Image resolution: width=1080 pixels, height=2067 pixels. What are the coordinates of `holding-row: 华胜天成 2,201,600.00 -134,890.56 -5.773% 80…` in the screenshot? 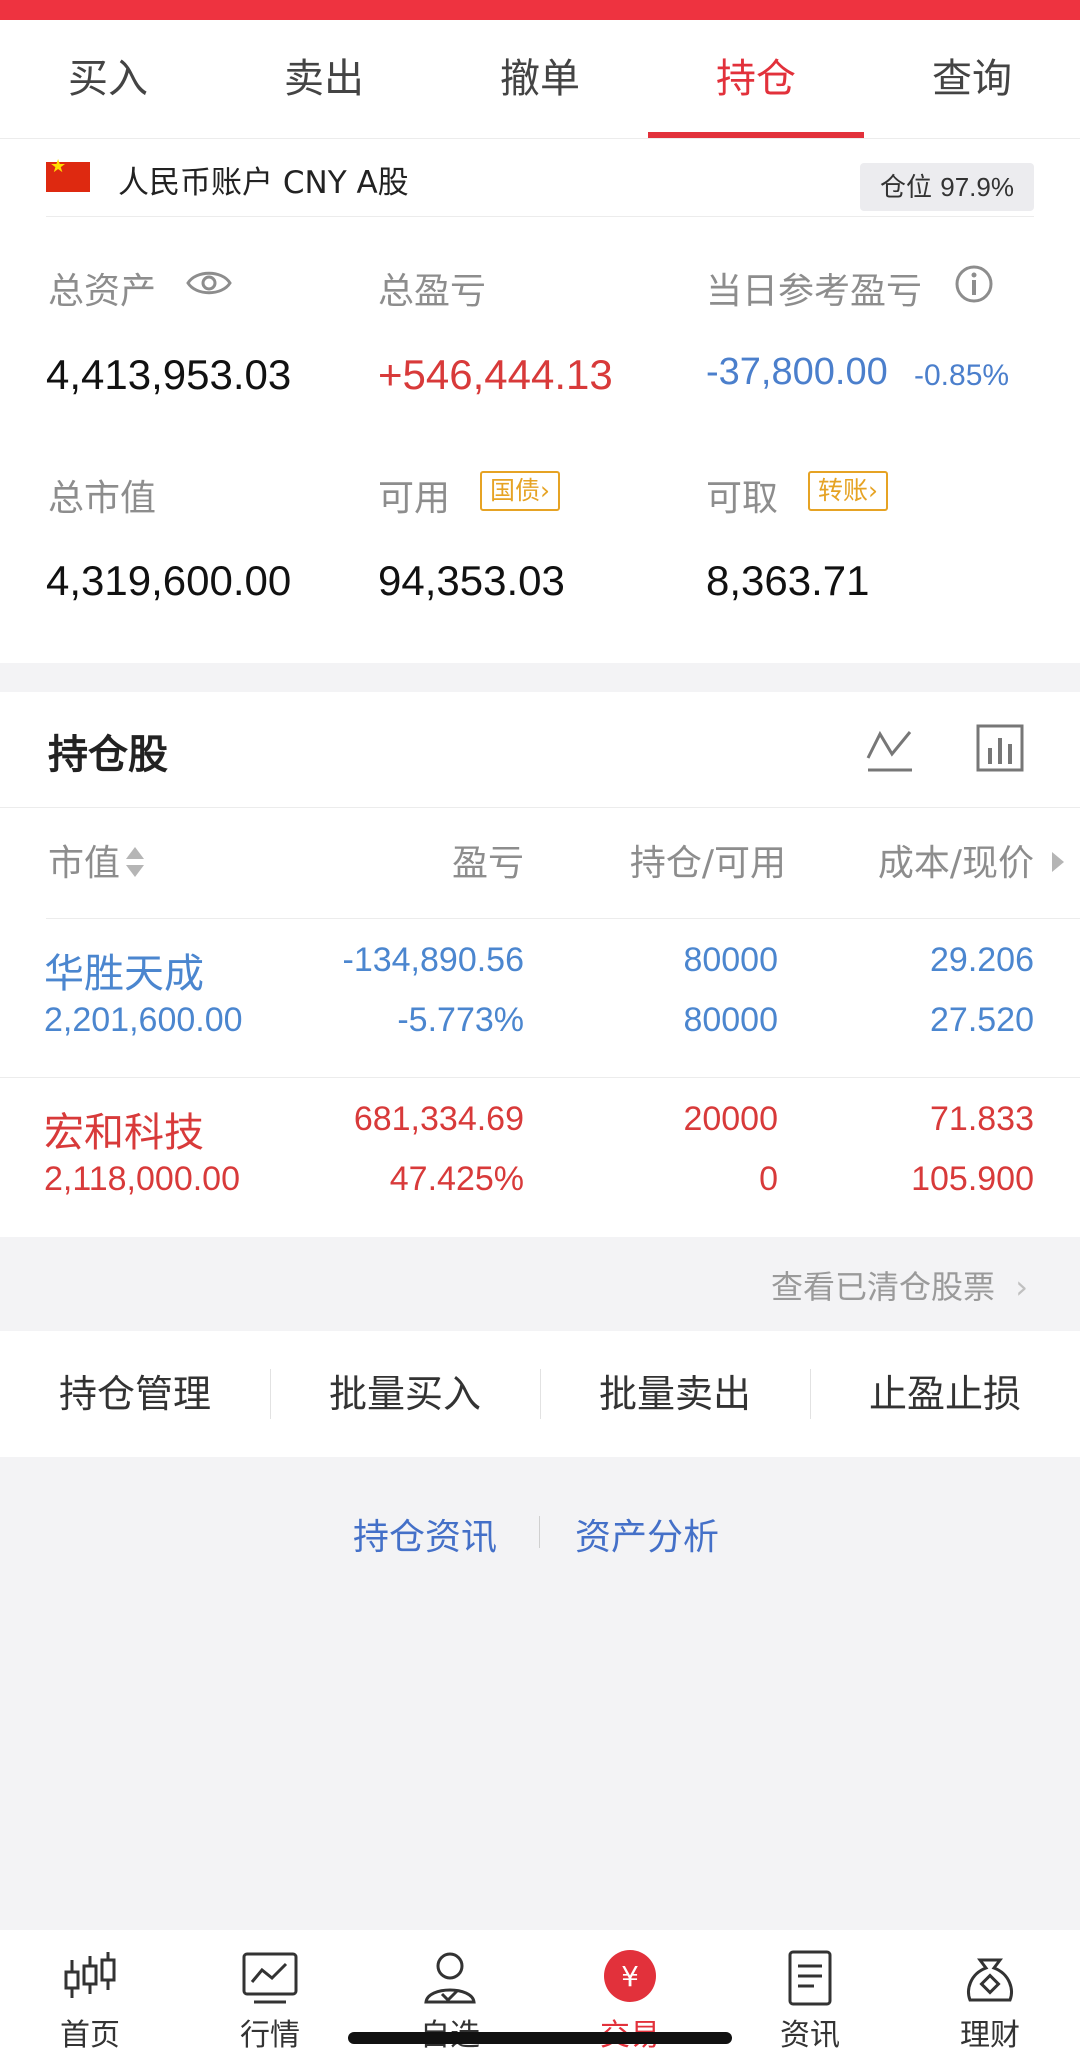 It's located at (540, 998).